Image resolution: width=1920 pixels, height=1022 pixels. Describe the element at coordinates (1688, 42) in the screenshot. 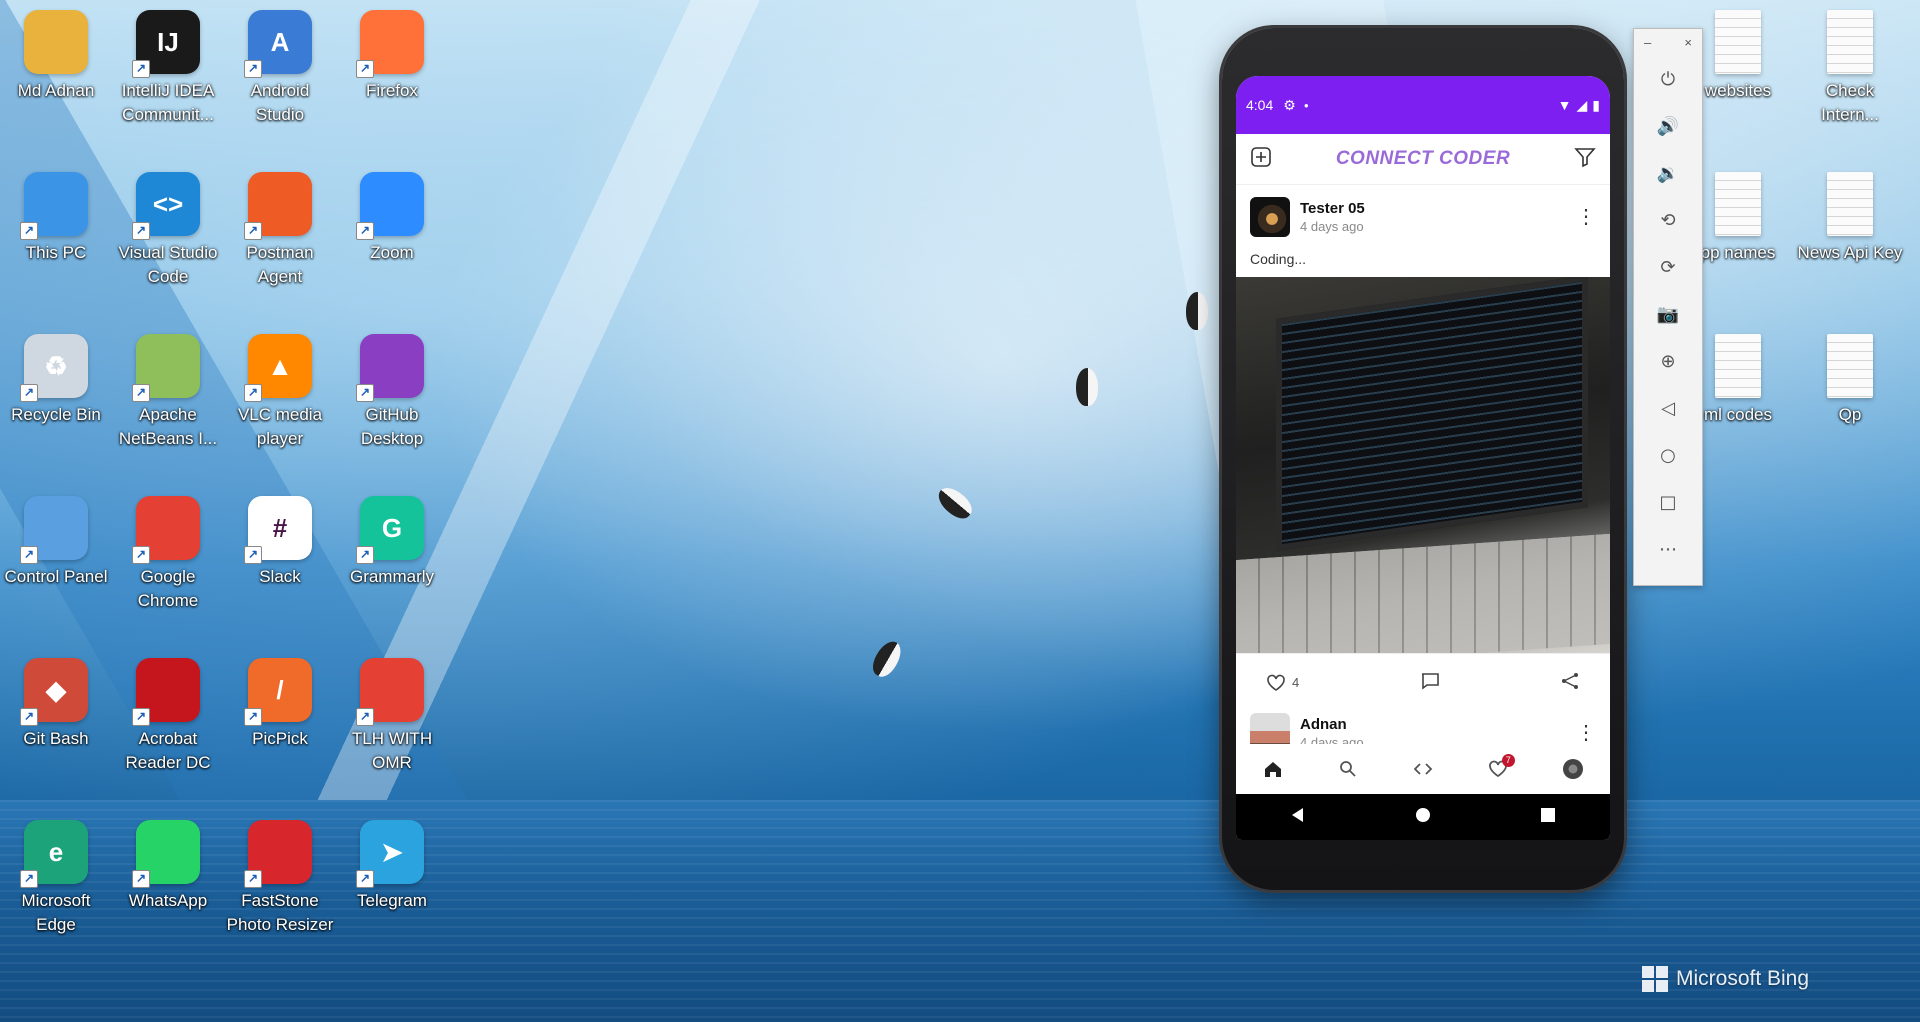

I see `close-button: ×` at that location.